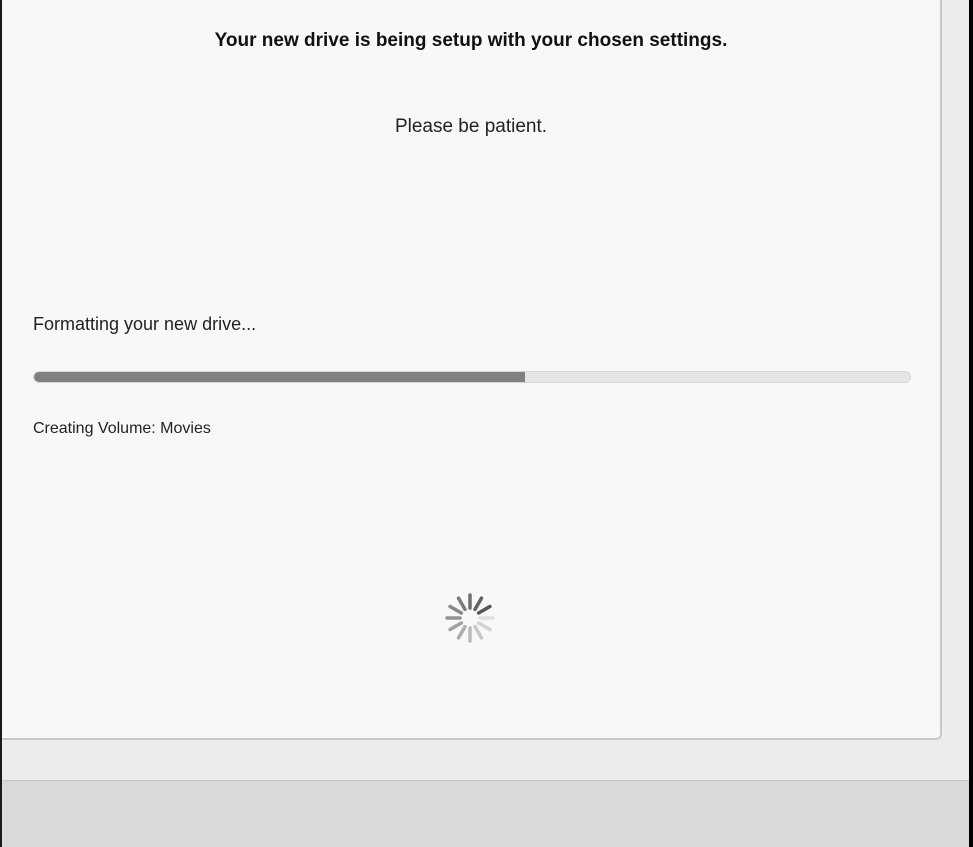  What do you see at coordinates (485, 814) in the screenshot?
I see `footer-bar` at bounding box center [485, 814].